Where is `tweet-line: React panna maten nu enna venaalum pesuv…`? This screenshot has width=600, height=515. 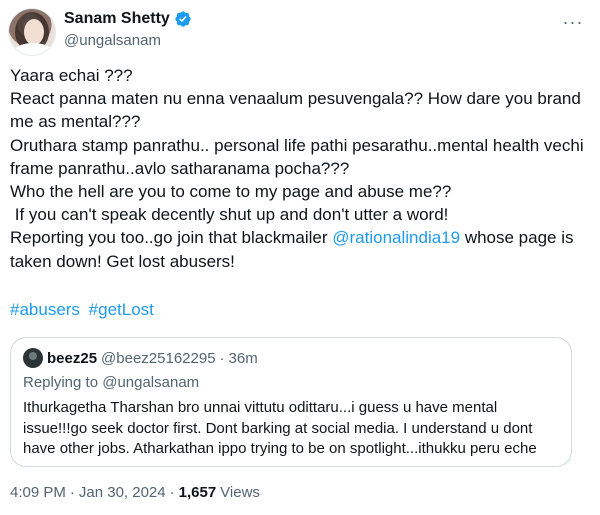 tweet-line: React panna maten nu enna venaalum pesuv… is located at coordinates (298, 110).